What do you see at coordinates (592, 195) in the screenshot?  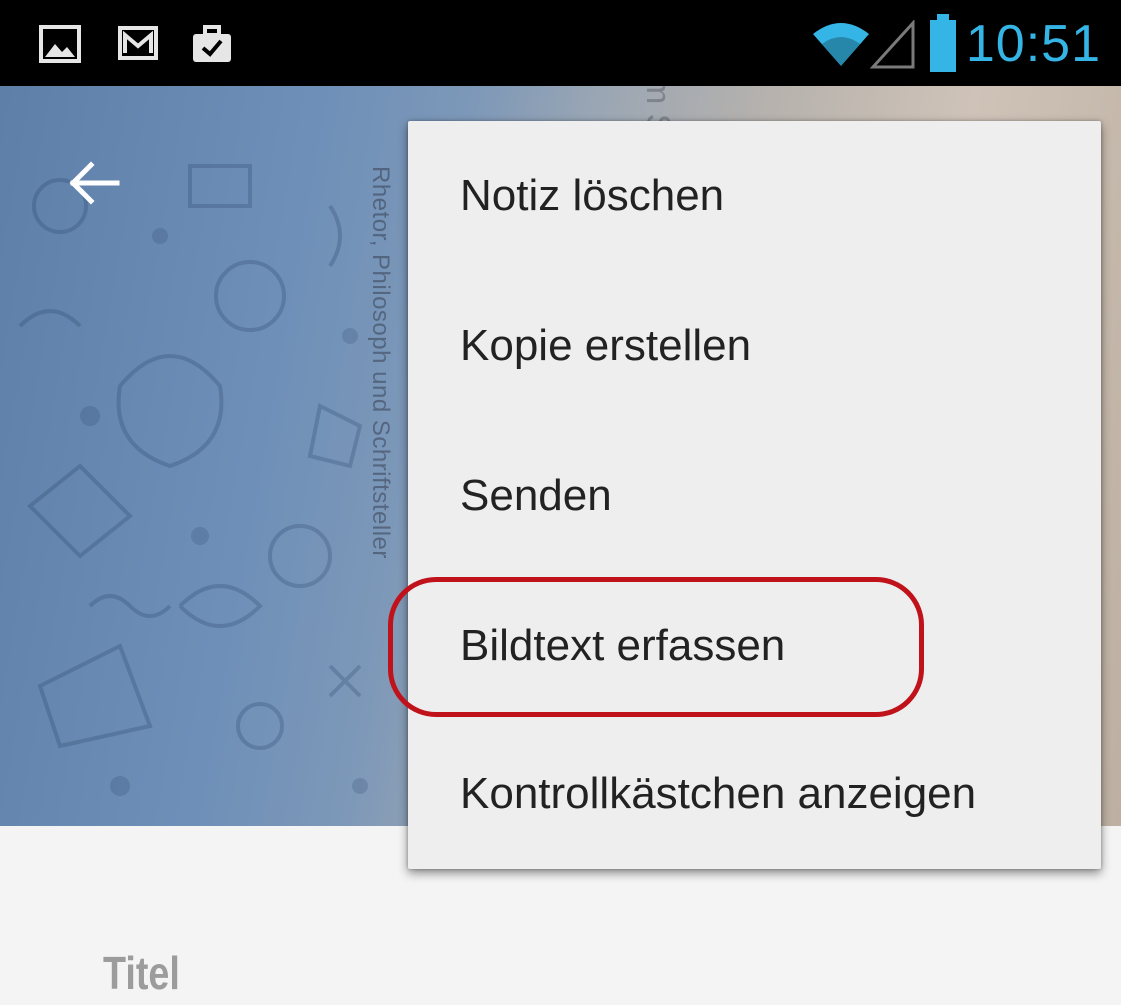 I see `menu-item-label: Notiz löschen` at bounding box center [592, 195].